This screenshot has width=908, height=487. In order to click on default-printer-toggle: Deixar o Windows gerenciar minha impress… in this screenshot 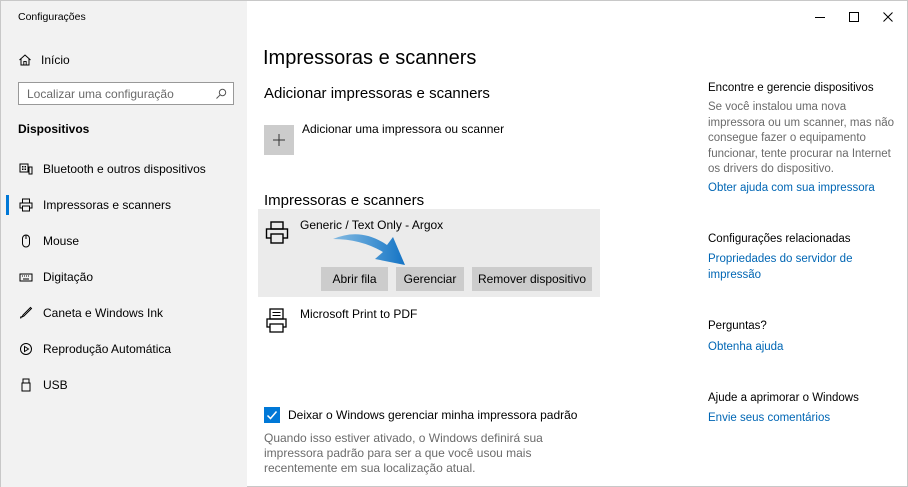, I will do `click(420, 415)`.